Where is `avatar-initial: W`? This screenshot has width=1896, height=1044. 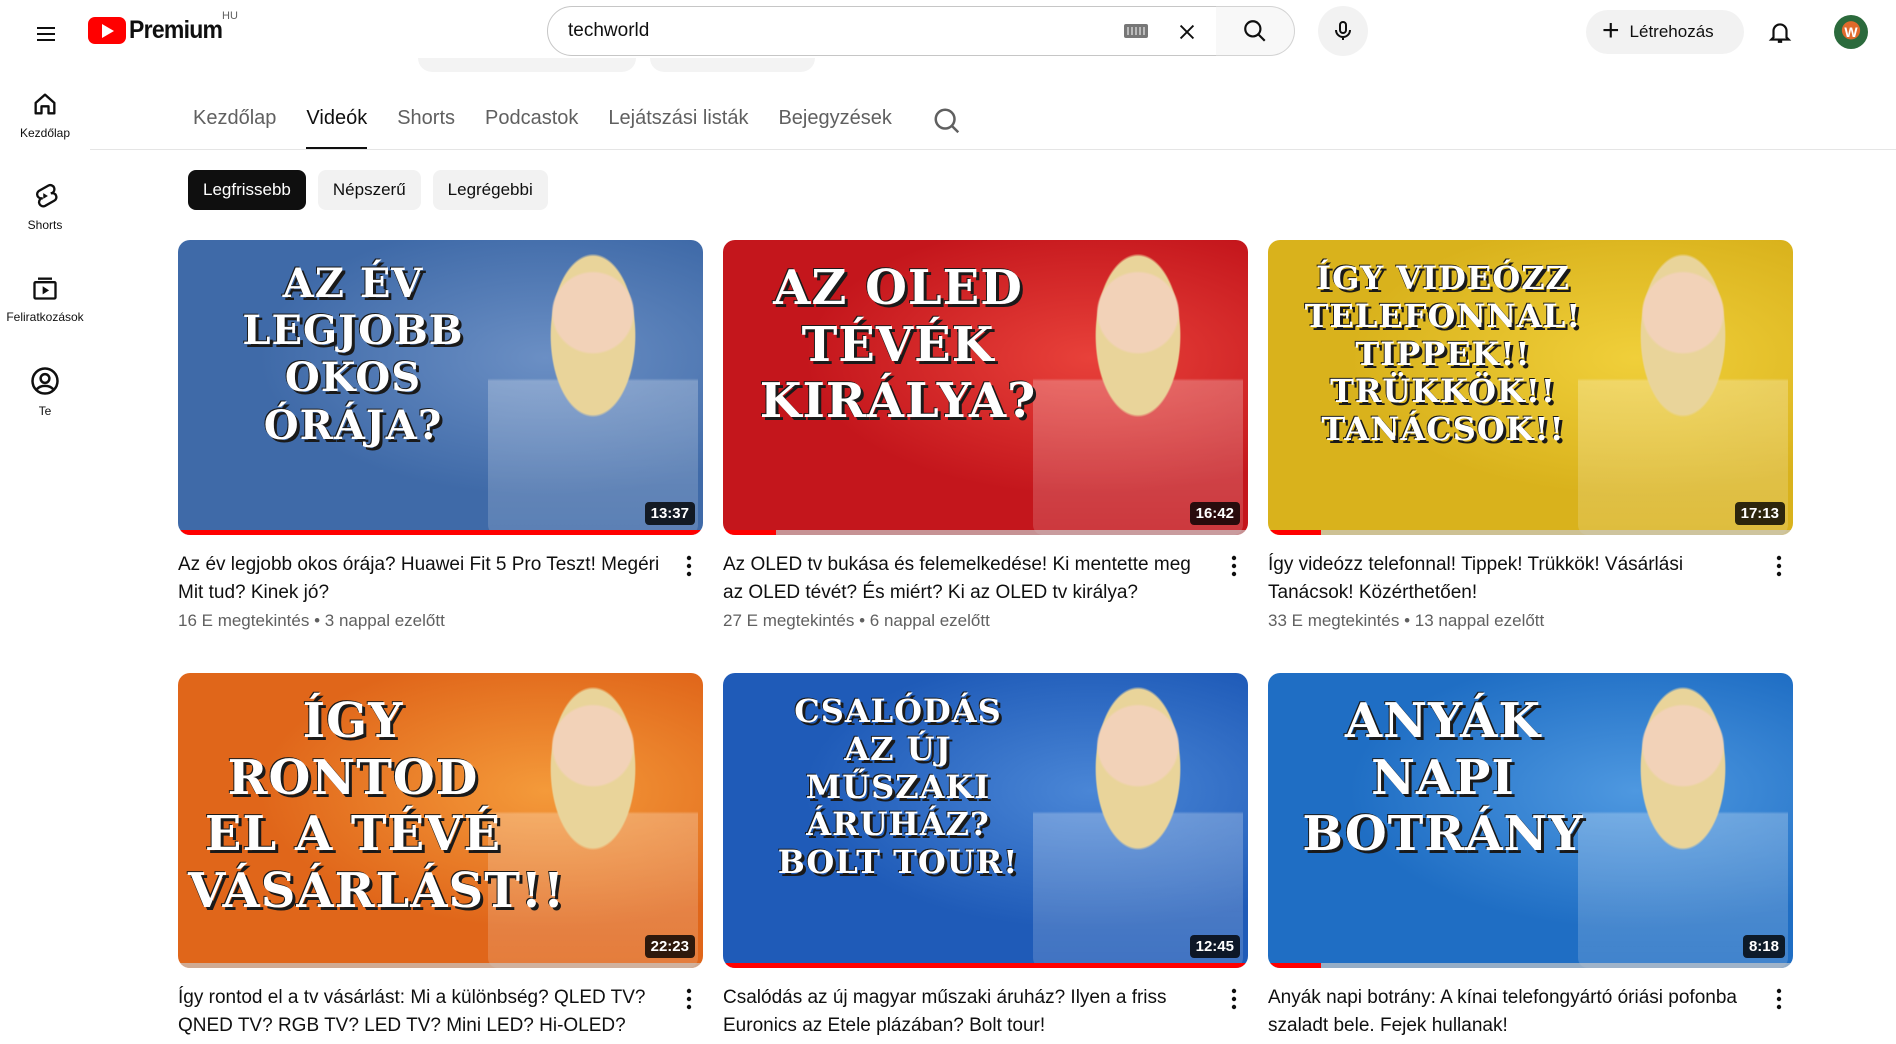
avatar-initial: W is located at coordinates (1851, 32).